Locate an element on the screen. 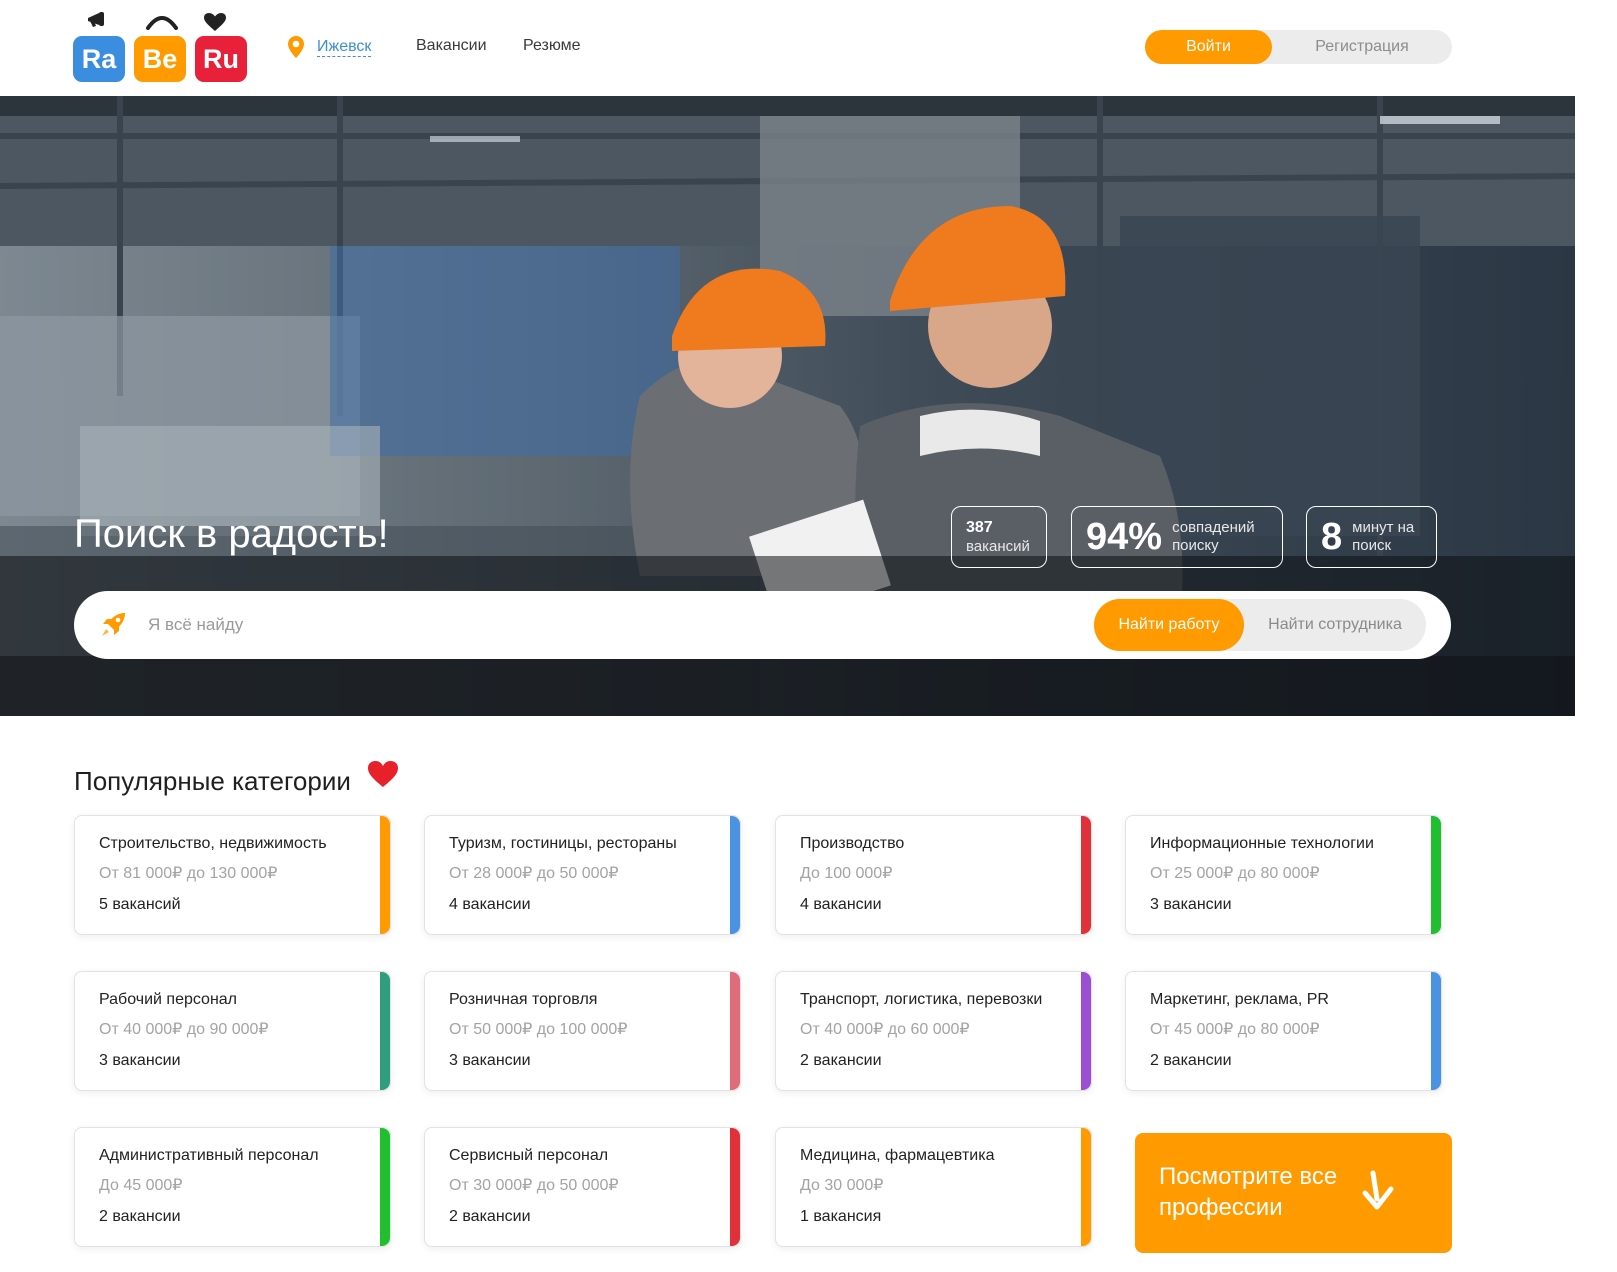 This screenshot has height=1272, width=1617. stat-vacancies-label: вакансий is located at coordinates (998, 546).